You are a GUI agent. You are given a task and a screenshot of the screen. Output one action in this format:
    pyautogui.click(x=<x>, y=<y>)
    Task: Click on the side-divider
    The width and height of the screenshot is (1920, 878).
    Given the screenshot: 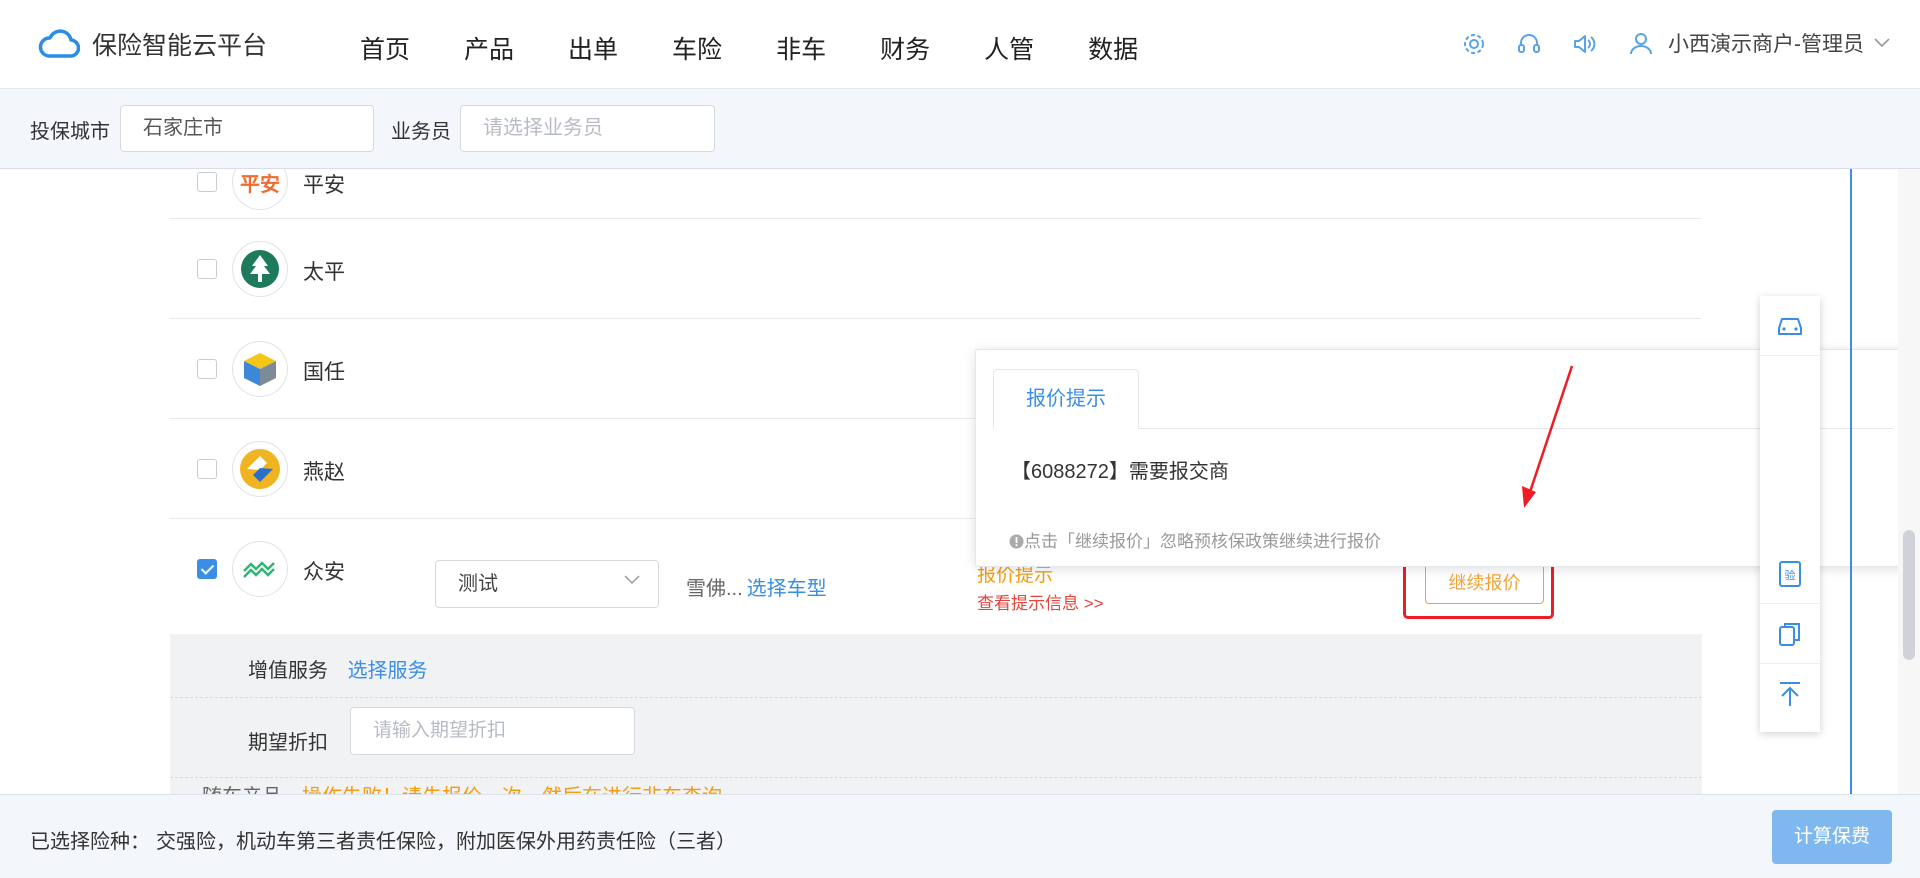 What is the action you would take?
    pyautogui.click(x=1851, y=481)
    